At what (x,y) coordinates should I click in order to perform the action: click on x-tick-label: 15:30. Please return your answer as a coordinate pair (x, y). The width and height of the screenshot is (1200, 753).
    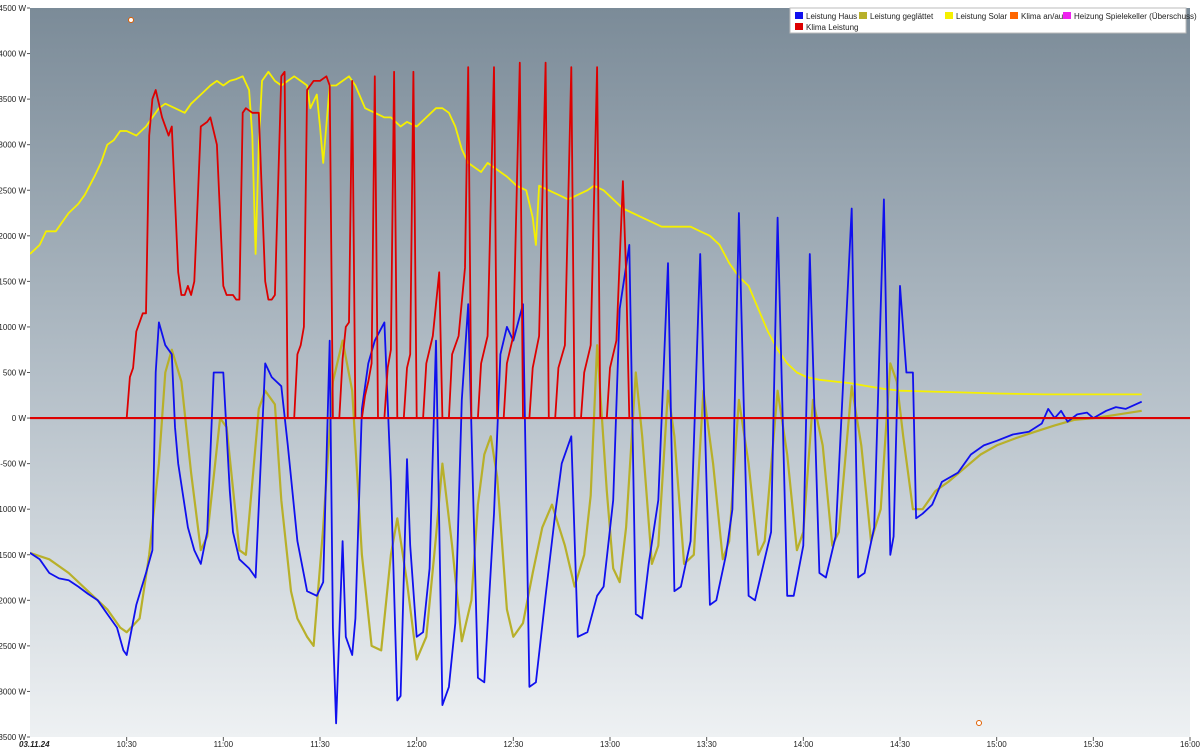
    Looking at the image, I should click on (1093, 744).